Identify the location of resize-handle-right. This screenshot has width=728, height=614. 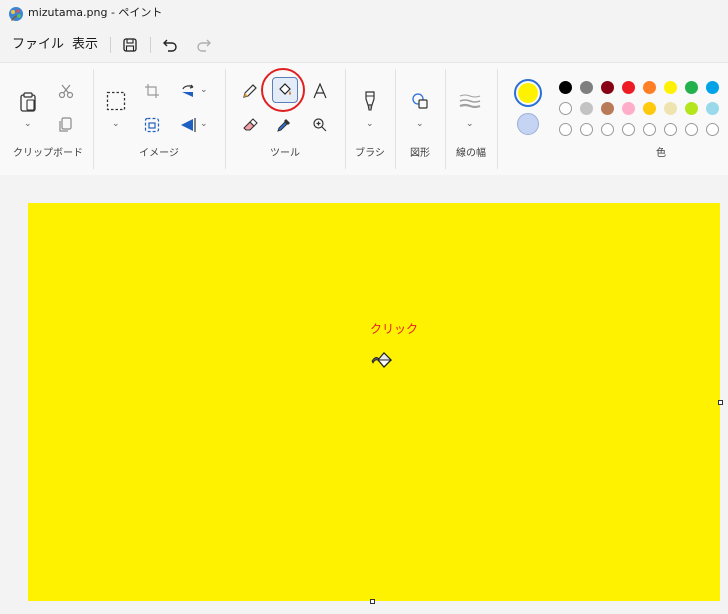
(720, 402).